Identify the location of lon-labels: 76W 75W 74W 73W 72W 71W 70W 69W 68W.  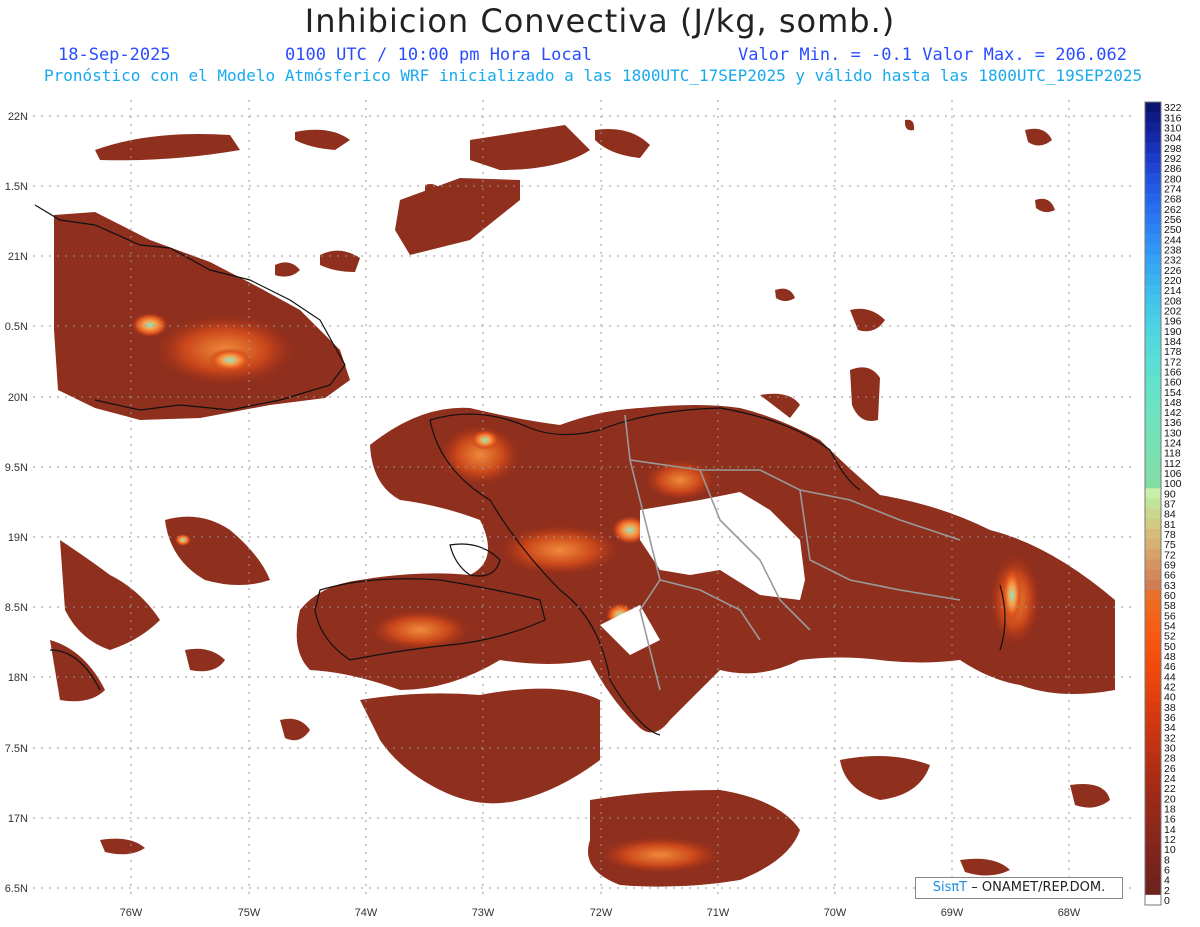
(600, 913).